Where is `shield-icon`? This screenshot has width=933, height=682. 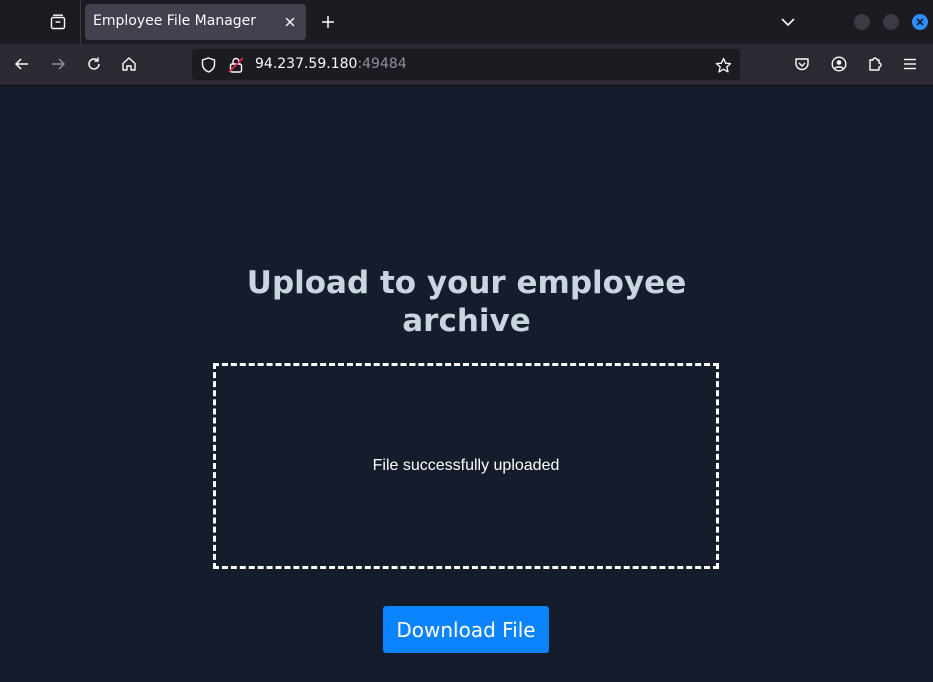
shield-icon is located at coordinates (208, 65).